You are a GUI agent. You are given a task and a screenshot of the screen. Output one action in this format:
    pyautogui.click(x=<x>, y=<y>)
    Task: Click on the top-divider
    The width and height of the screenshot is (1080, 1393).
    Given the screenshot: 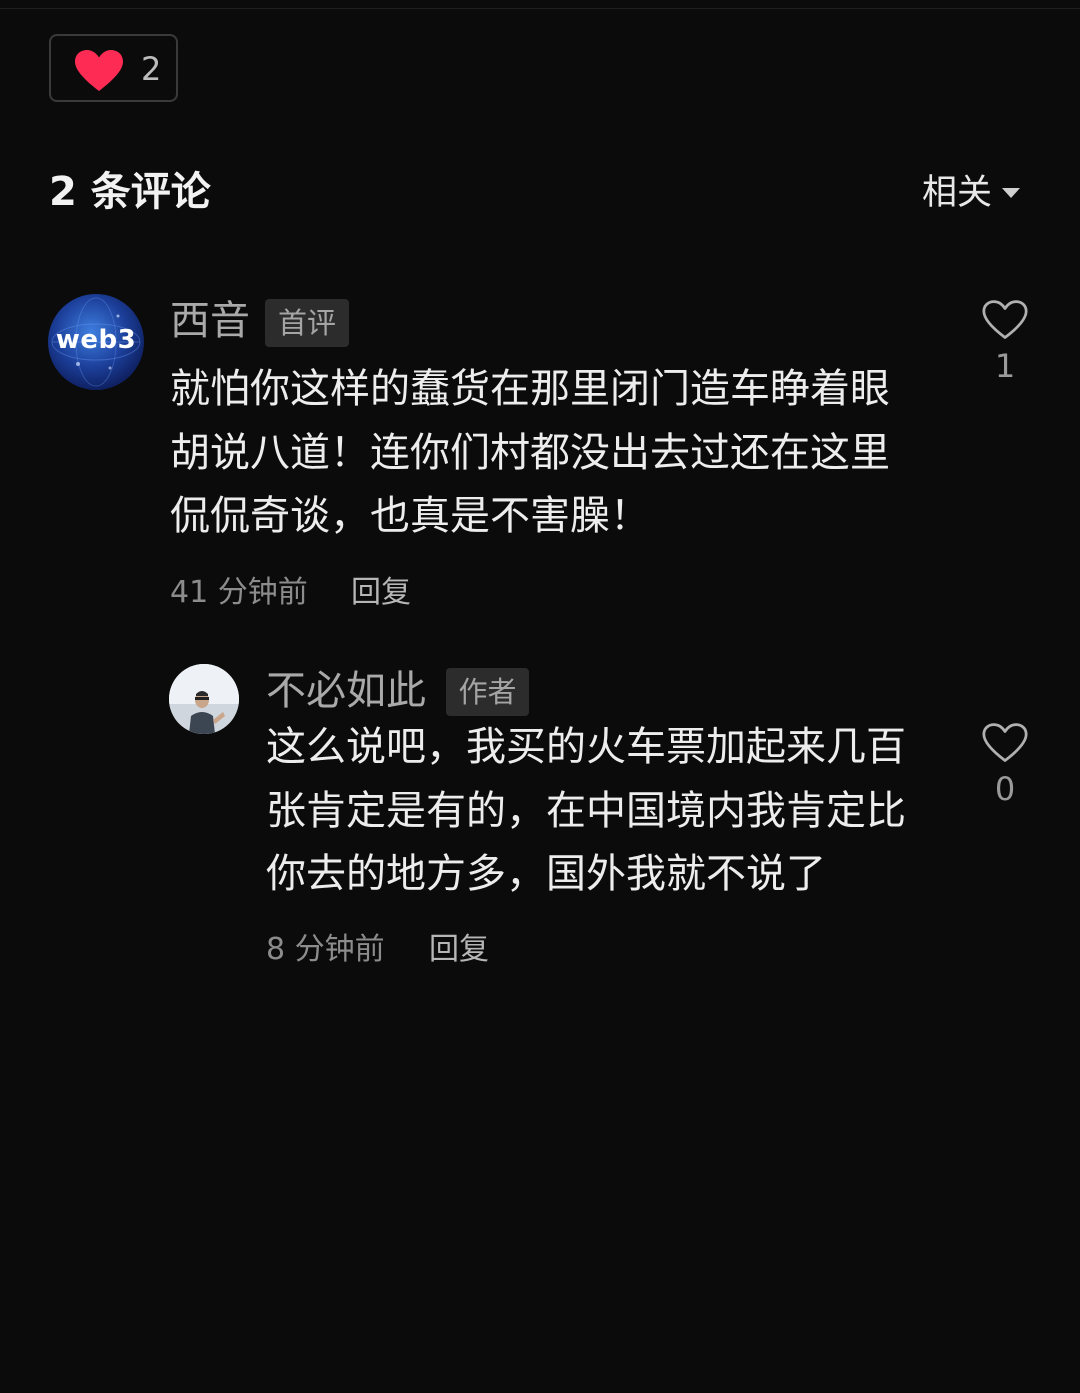 What is the action you would take?
    pyautogui.click(x=540, y=8)
    